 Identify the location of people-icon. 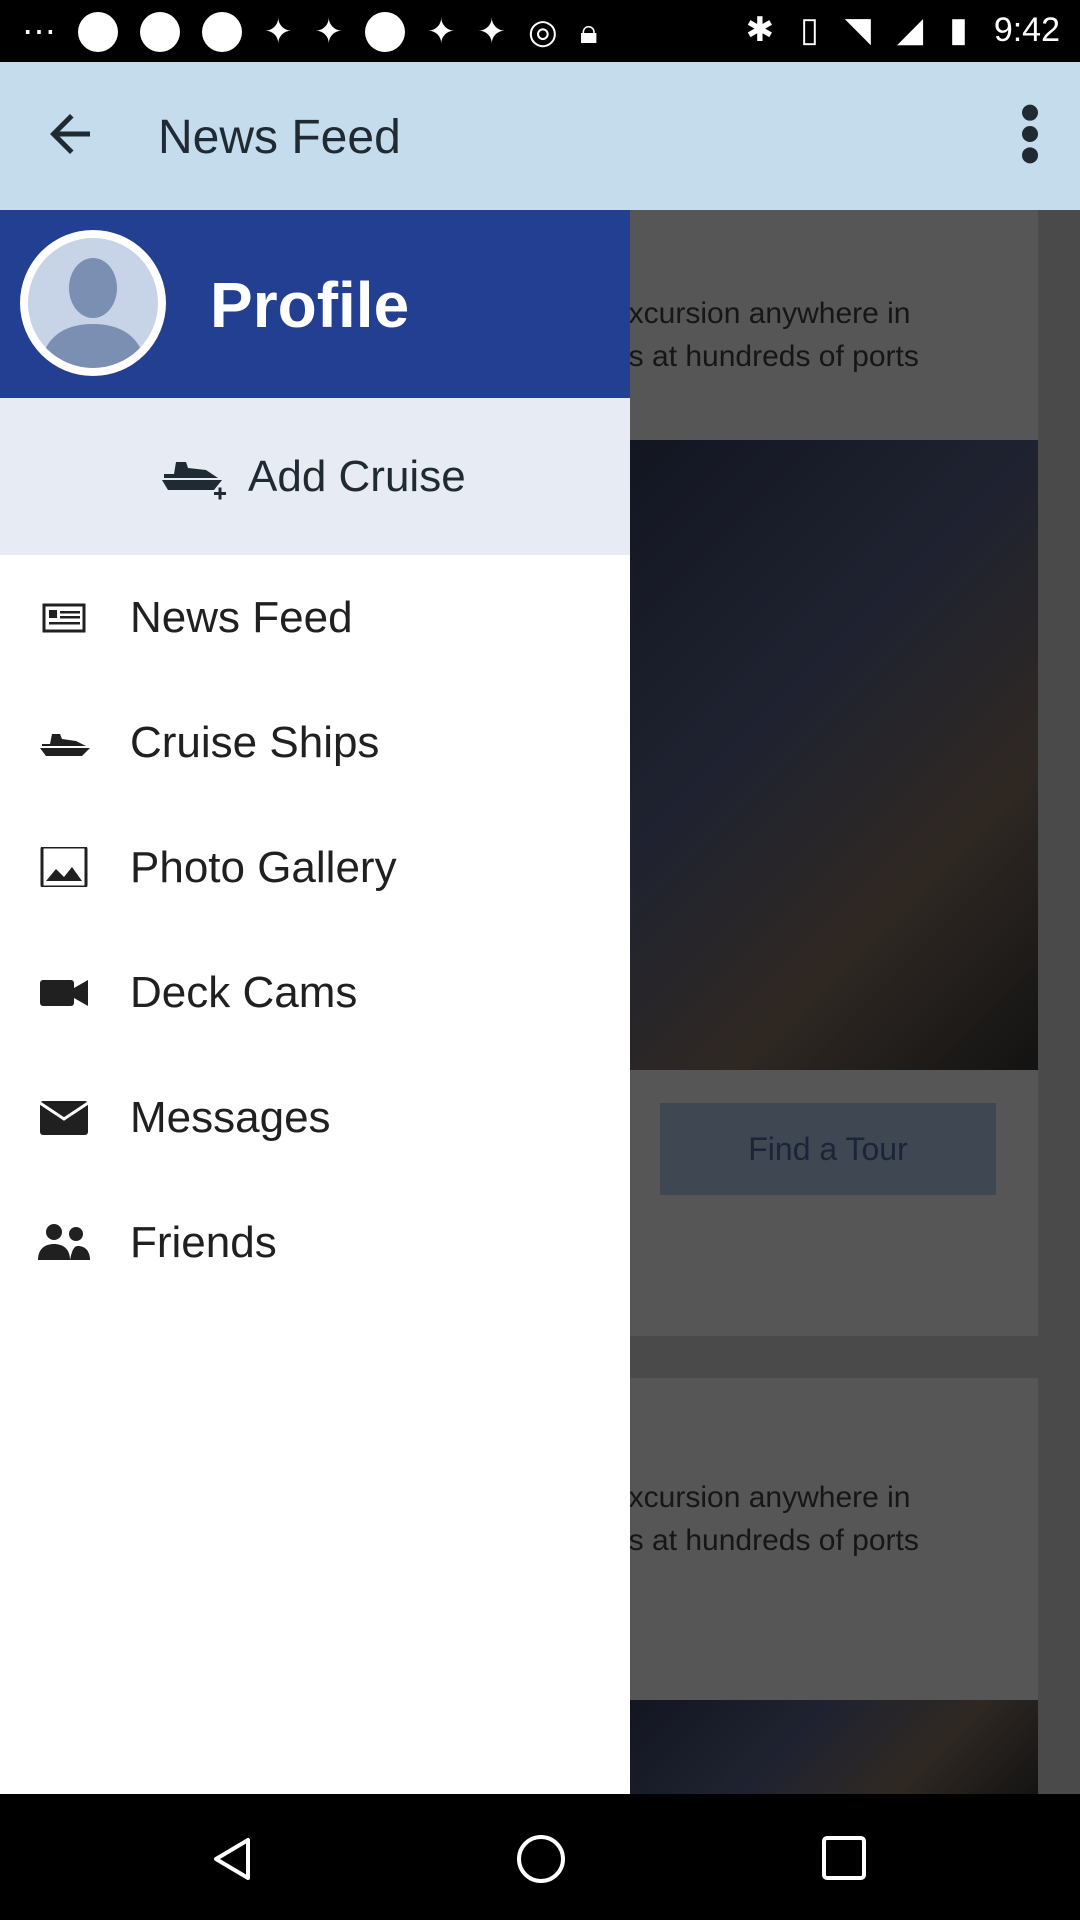
(64, 1242).